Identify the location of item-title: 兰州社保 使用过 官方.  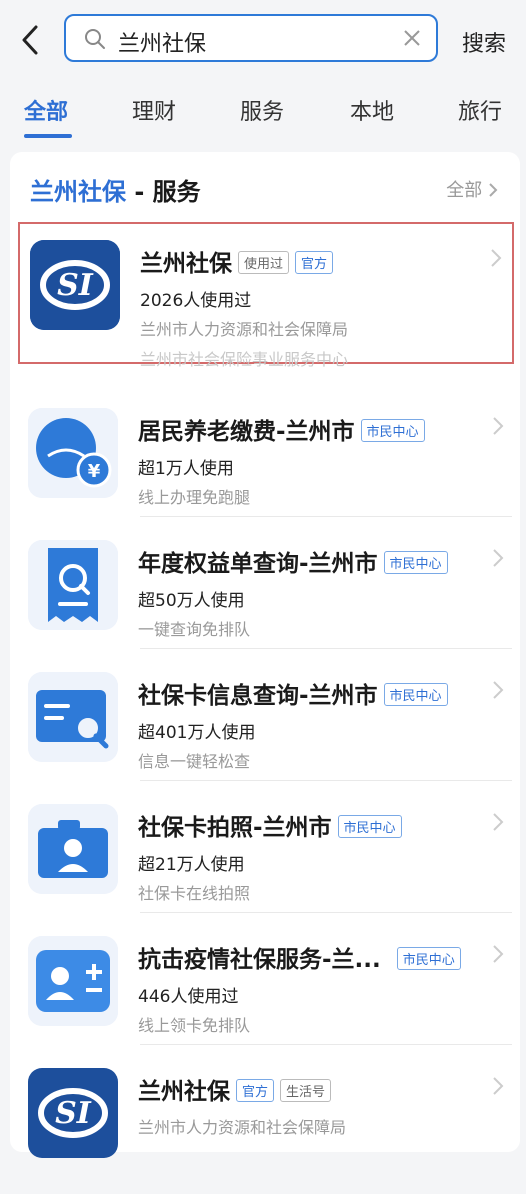
(237, 261).